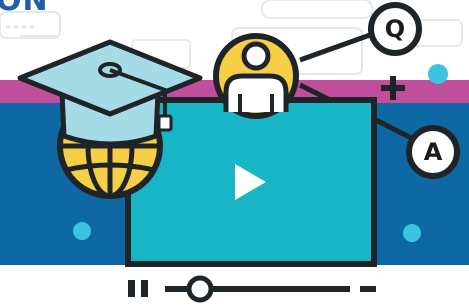 Image resolution: width=469 pixels, height=305 pixels. Describe the element at coordinates (200, 289) in the screenshot. I see `progress-handle` at that location.